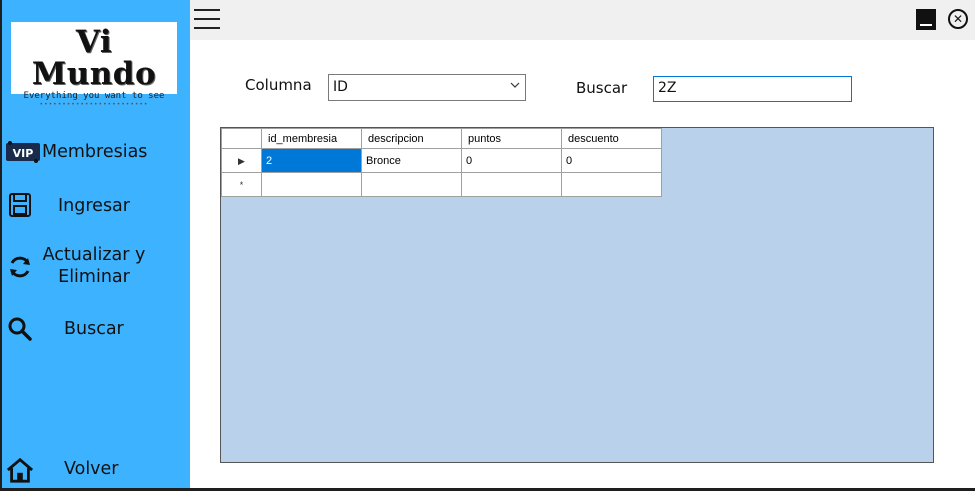 The height and width of the screenshot is (491, 975). Describe the element at coordinates (241, 138) in the screenshot. I see `row-header-corner` at that location.